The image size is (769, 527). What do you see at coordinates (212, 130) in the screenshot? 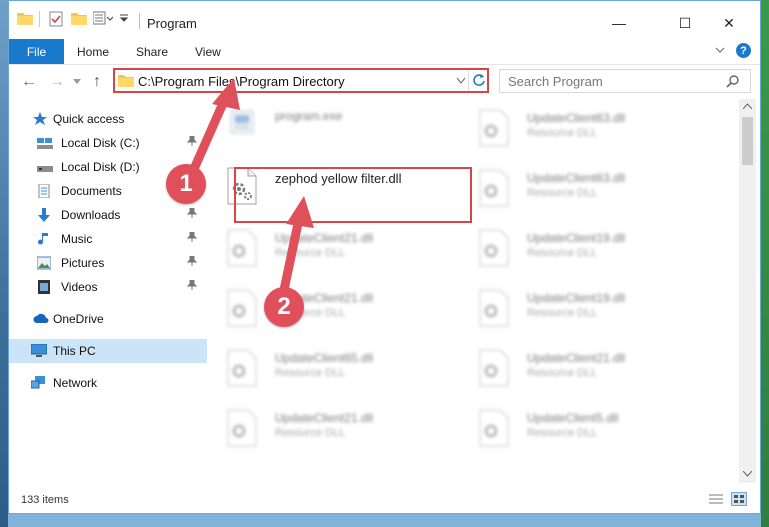
I see `arrow-one` at bounding box center [212, 130].